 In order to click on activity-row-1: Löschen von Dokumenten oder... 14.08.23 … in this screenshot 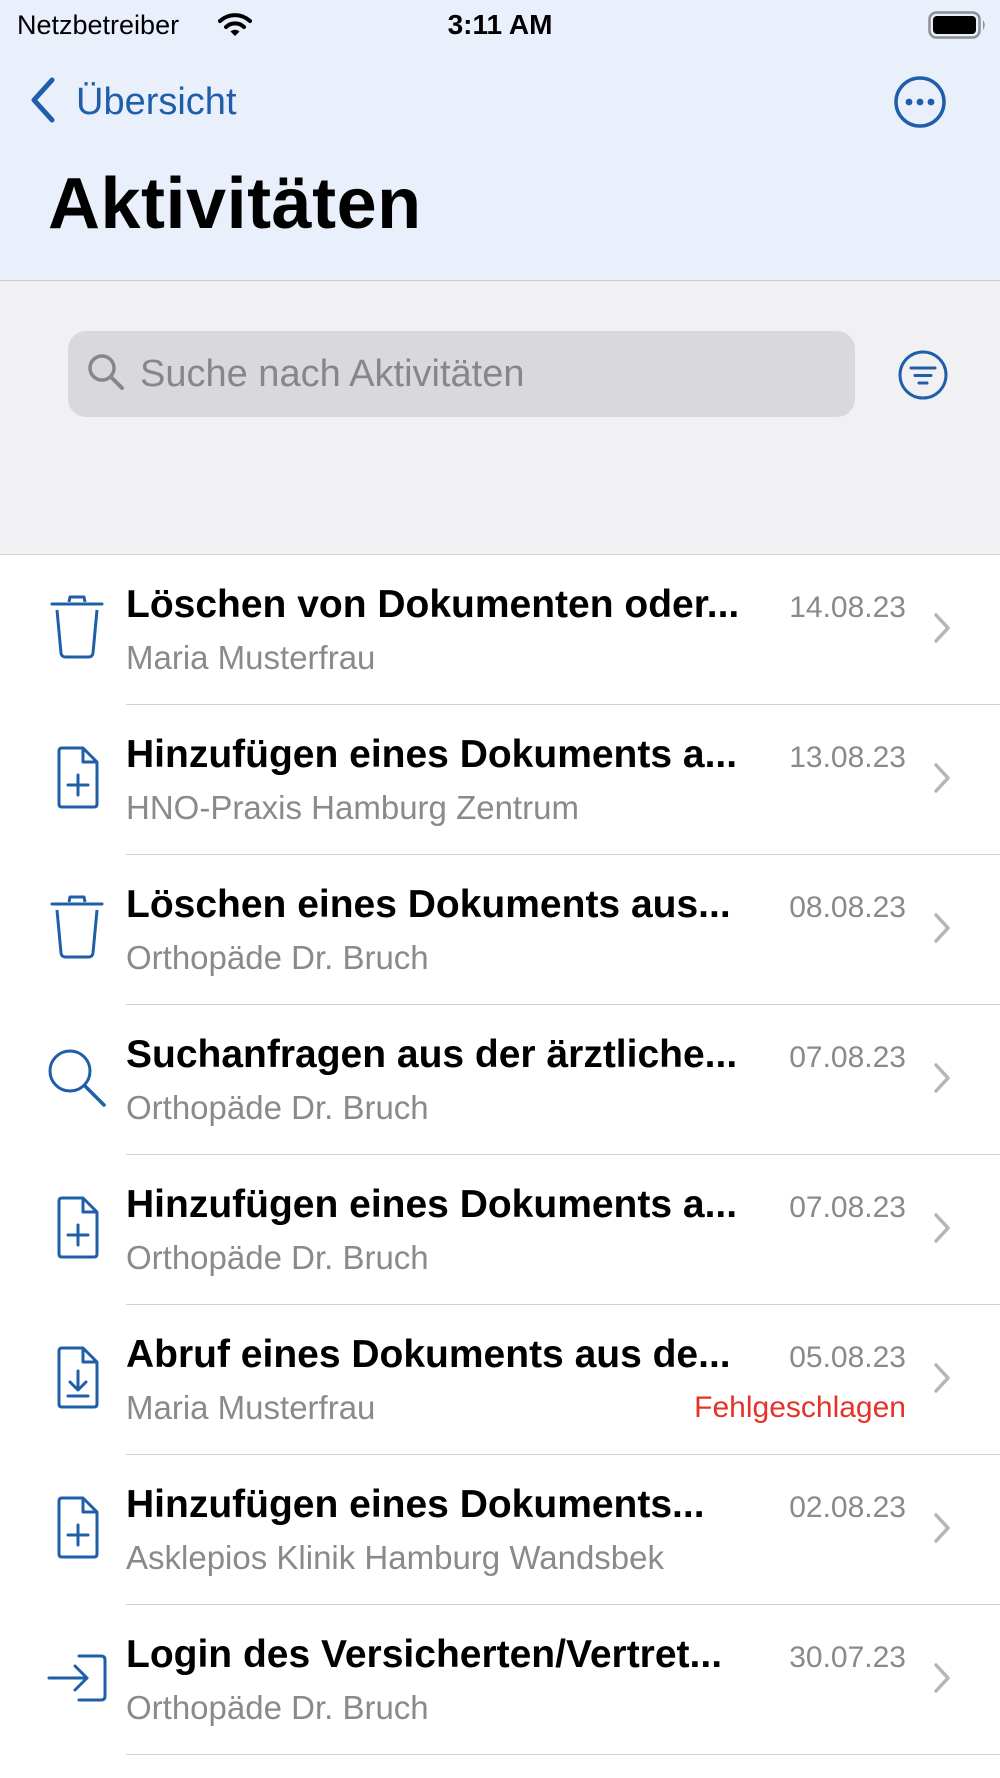, I will do `click(500, 630)`.